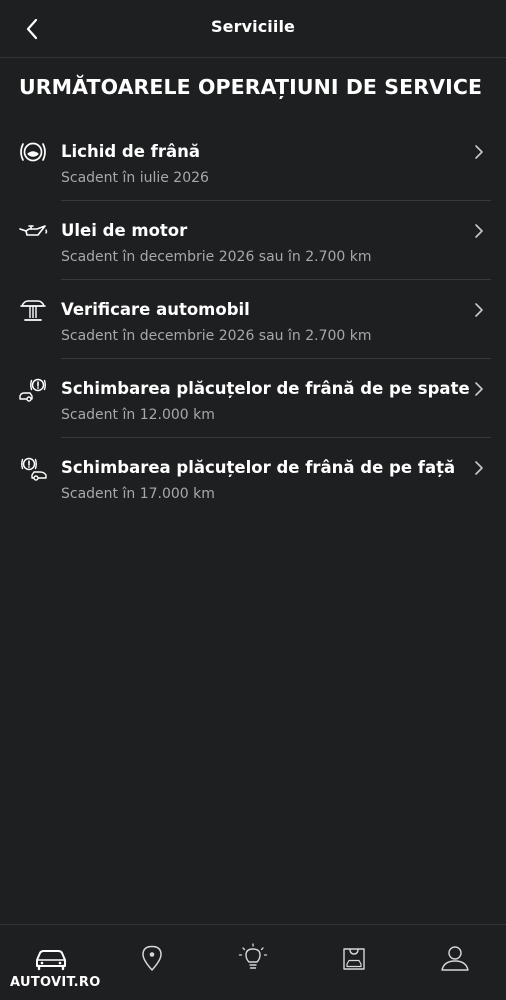  Describe the element at coordinates (124, 230) in the screenshot. I see `service-item-title: Ulei de motor` at that location.